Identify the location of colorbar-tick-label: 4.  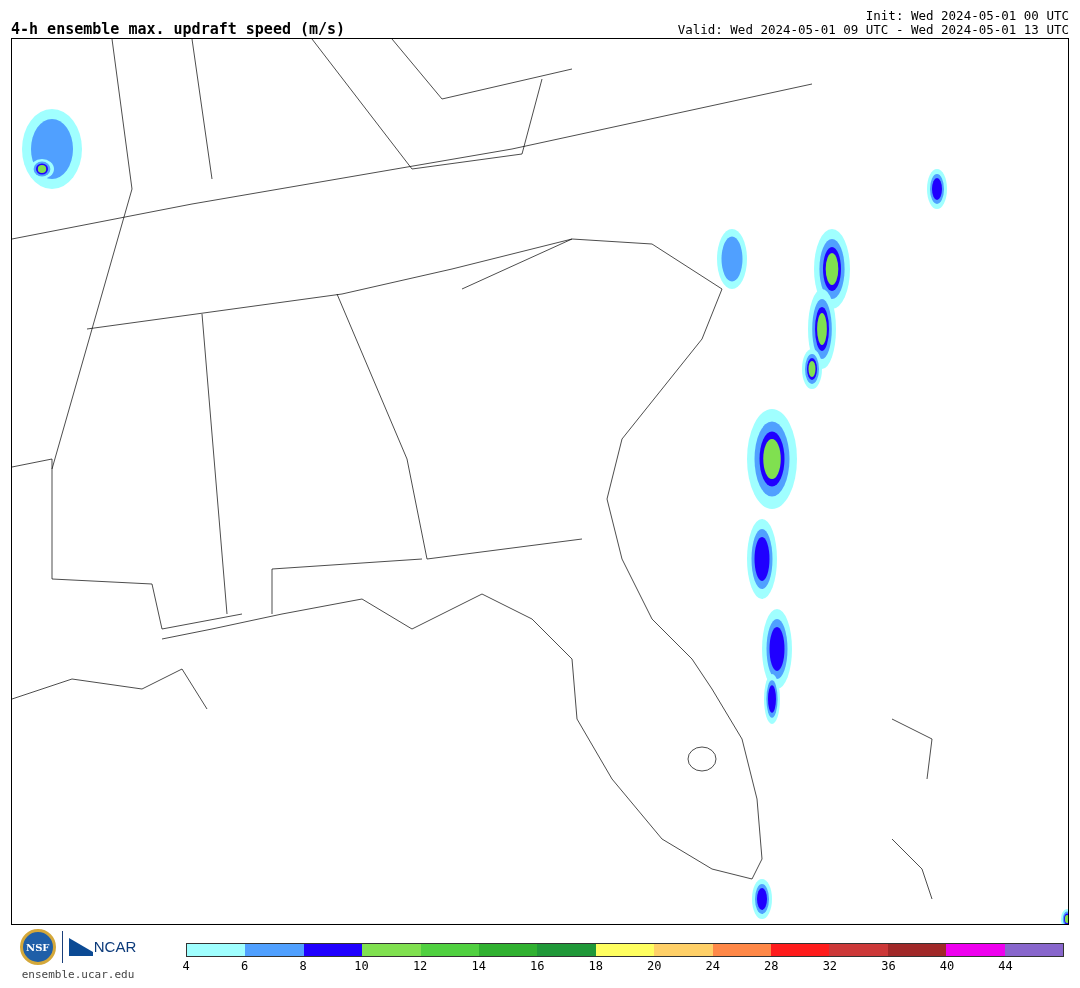
(186, 966).